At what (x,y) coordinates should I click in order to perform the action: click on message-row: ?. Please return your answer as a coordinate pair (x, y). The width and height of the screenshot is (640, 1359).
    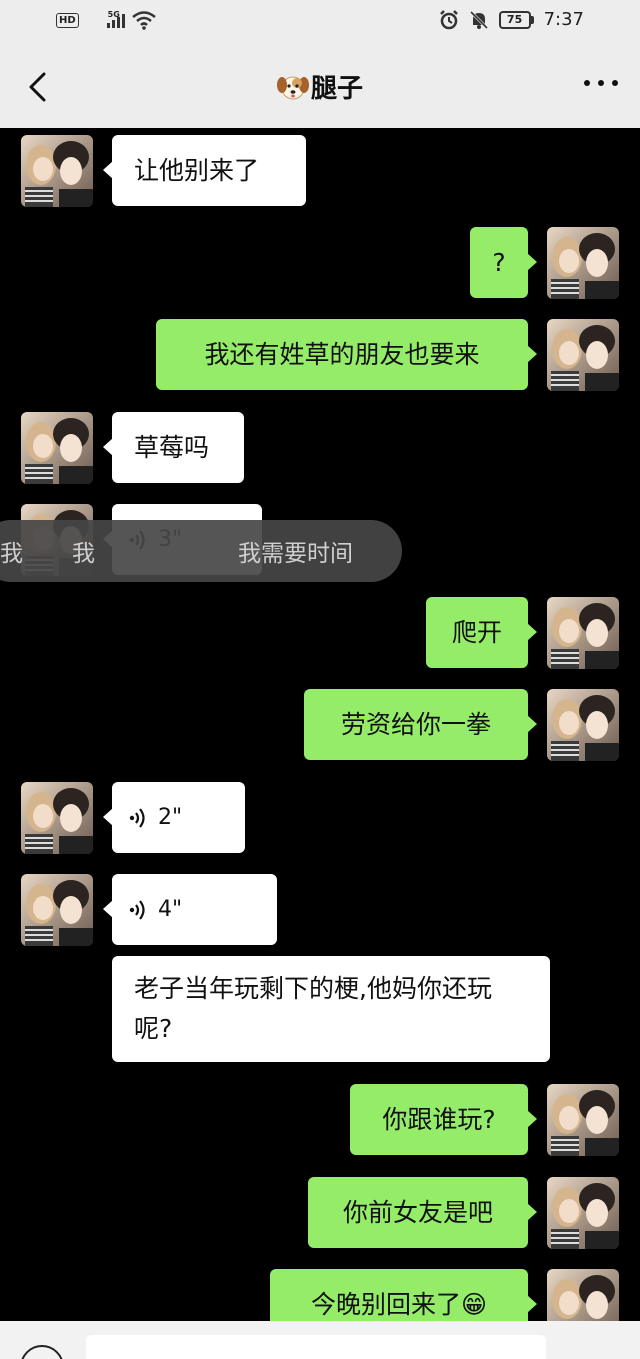
    Looking at the image, I should click on (320, 263).